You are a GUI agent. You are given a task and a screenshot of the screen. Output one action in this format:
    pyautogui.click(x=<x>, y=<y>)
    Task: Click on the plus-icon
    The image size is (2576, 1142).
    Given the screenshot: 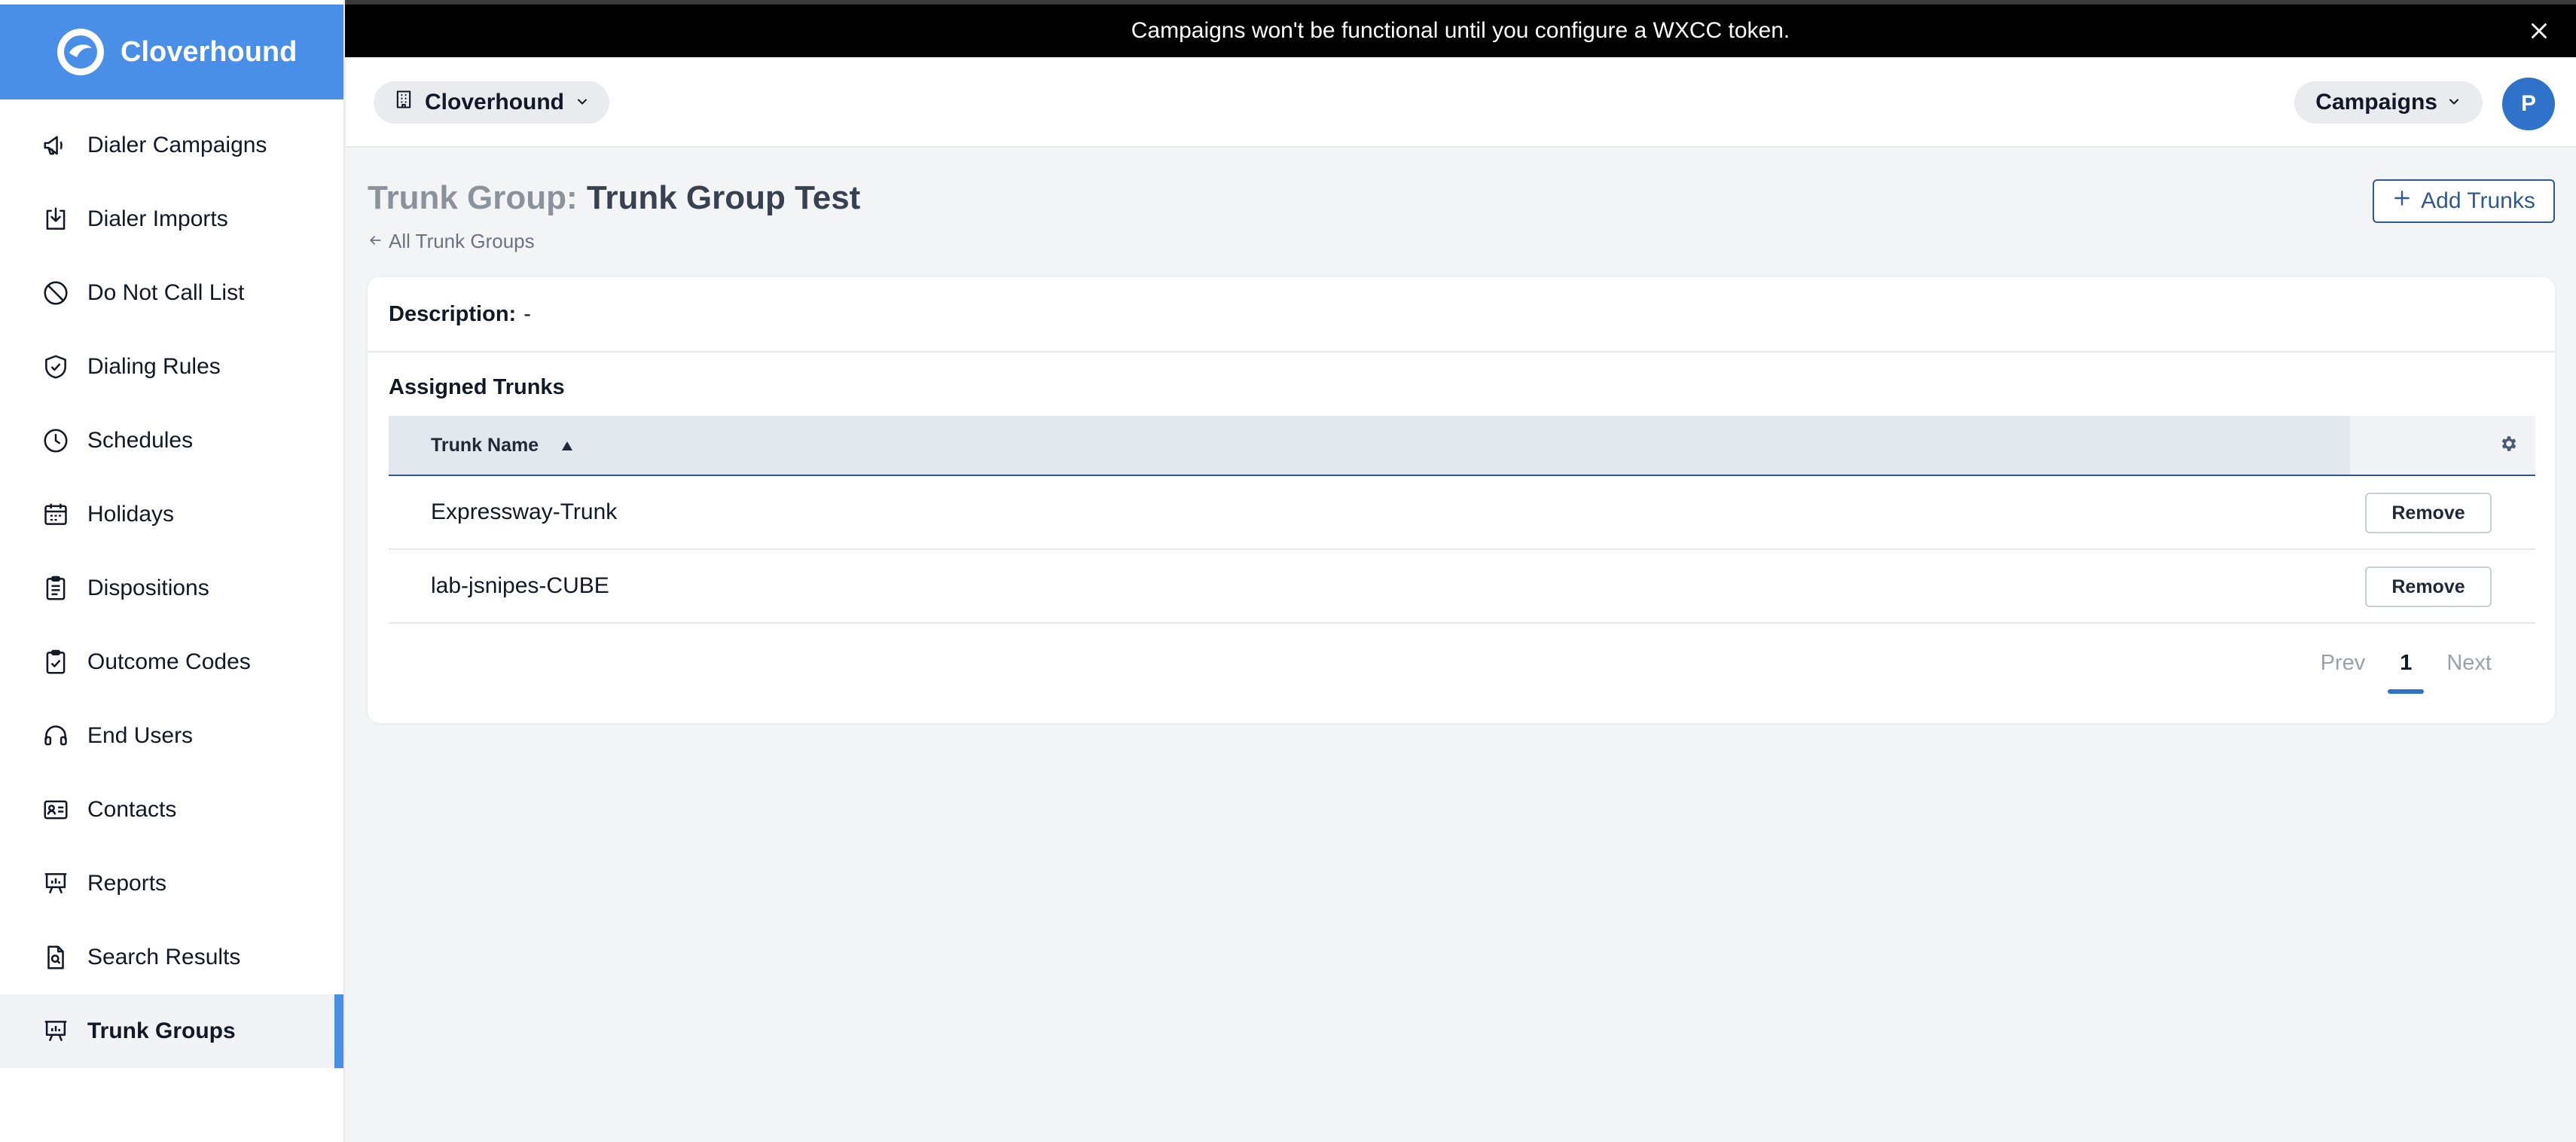 What is the action you would take?
    pyautogui.click(x=2402, y=201)
    